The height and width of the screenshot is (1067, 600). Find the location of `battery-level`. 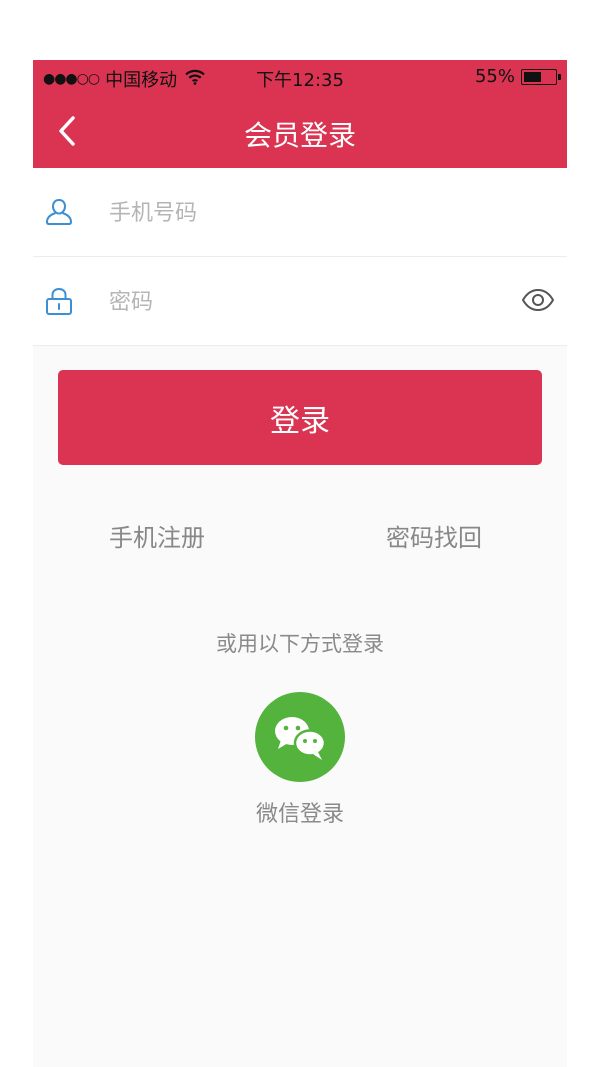

battery-level is located at coordinates (532, 76).